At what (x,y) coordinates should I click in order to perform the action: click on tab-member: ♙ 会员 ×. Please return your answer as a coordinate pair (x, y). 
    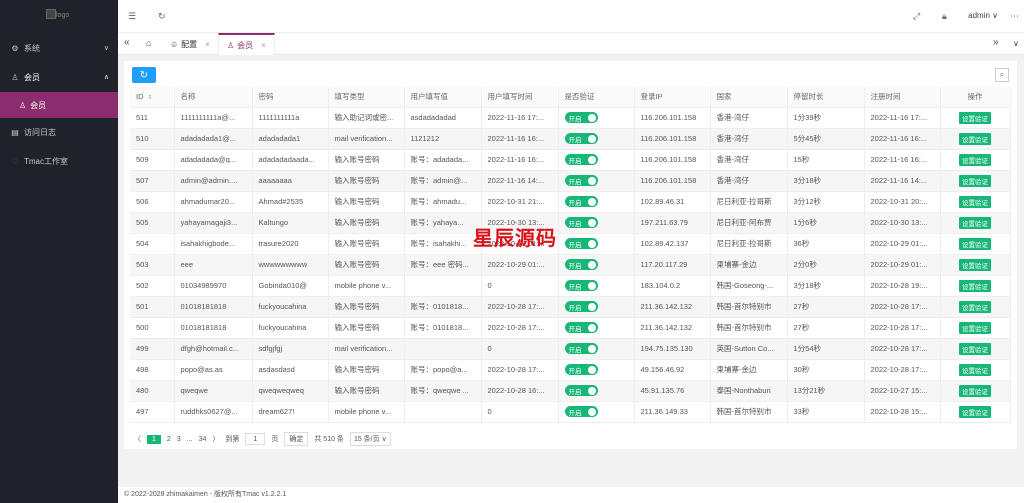
    Looking at the image, I should click on (246, 44).